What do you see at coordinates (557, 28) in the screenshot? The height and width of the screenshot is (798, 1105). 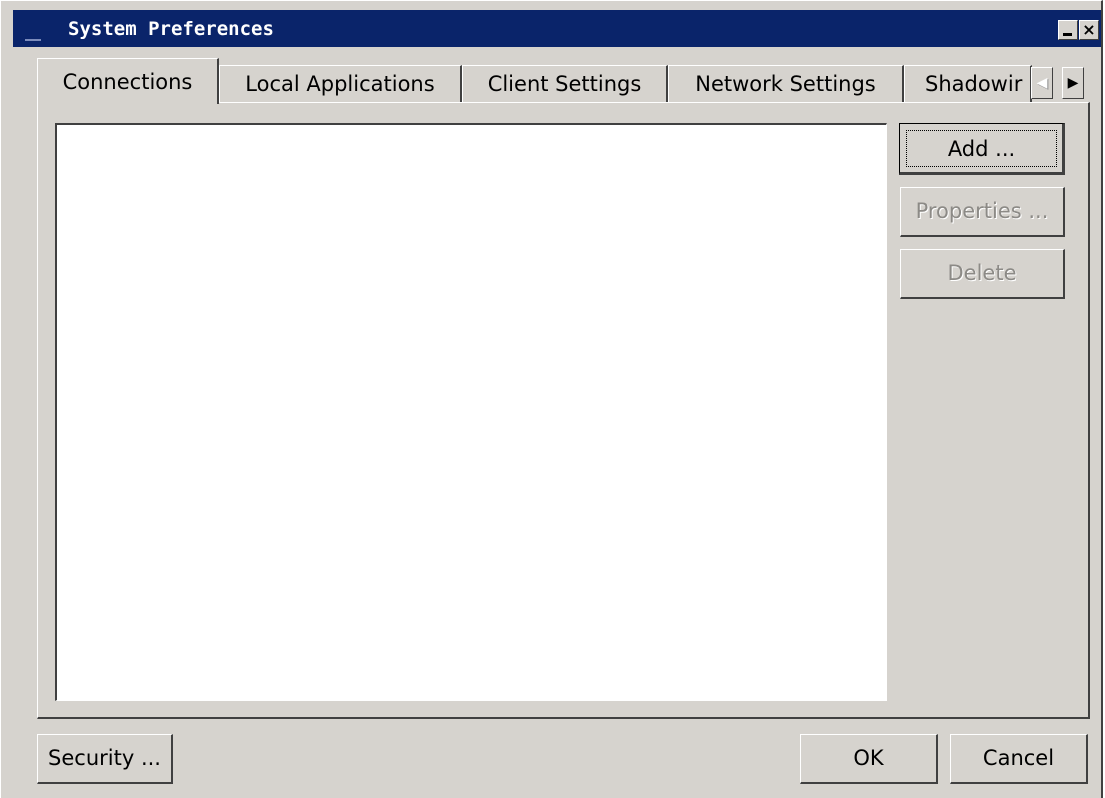 I see `title-bar: System Preferences ×` at bounding box center [557, 28].